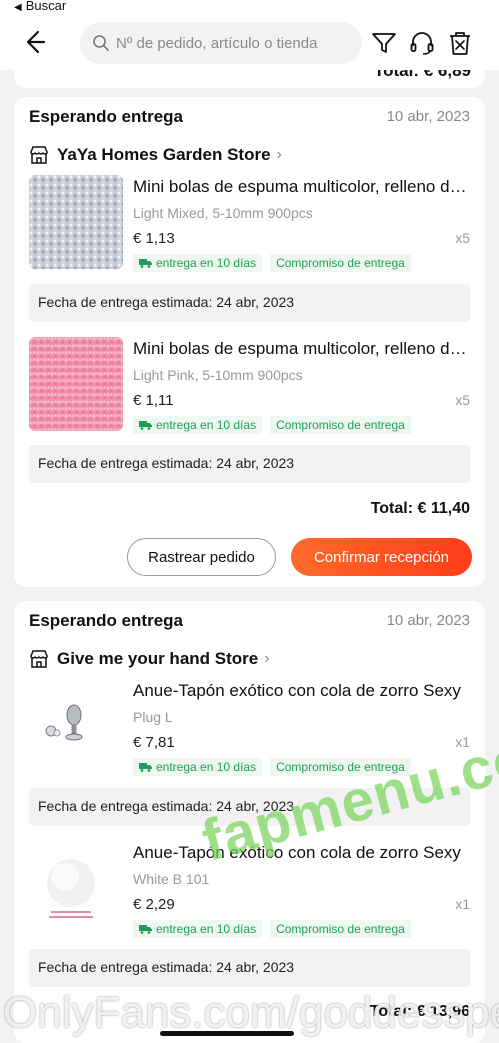 The height and width of the screenshot is (1043, 499). What do you see at coordinates (201, 557) in the screenshot?
I see `track-order-button: Rastrear pedido` at bounding box center [201, 557].